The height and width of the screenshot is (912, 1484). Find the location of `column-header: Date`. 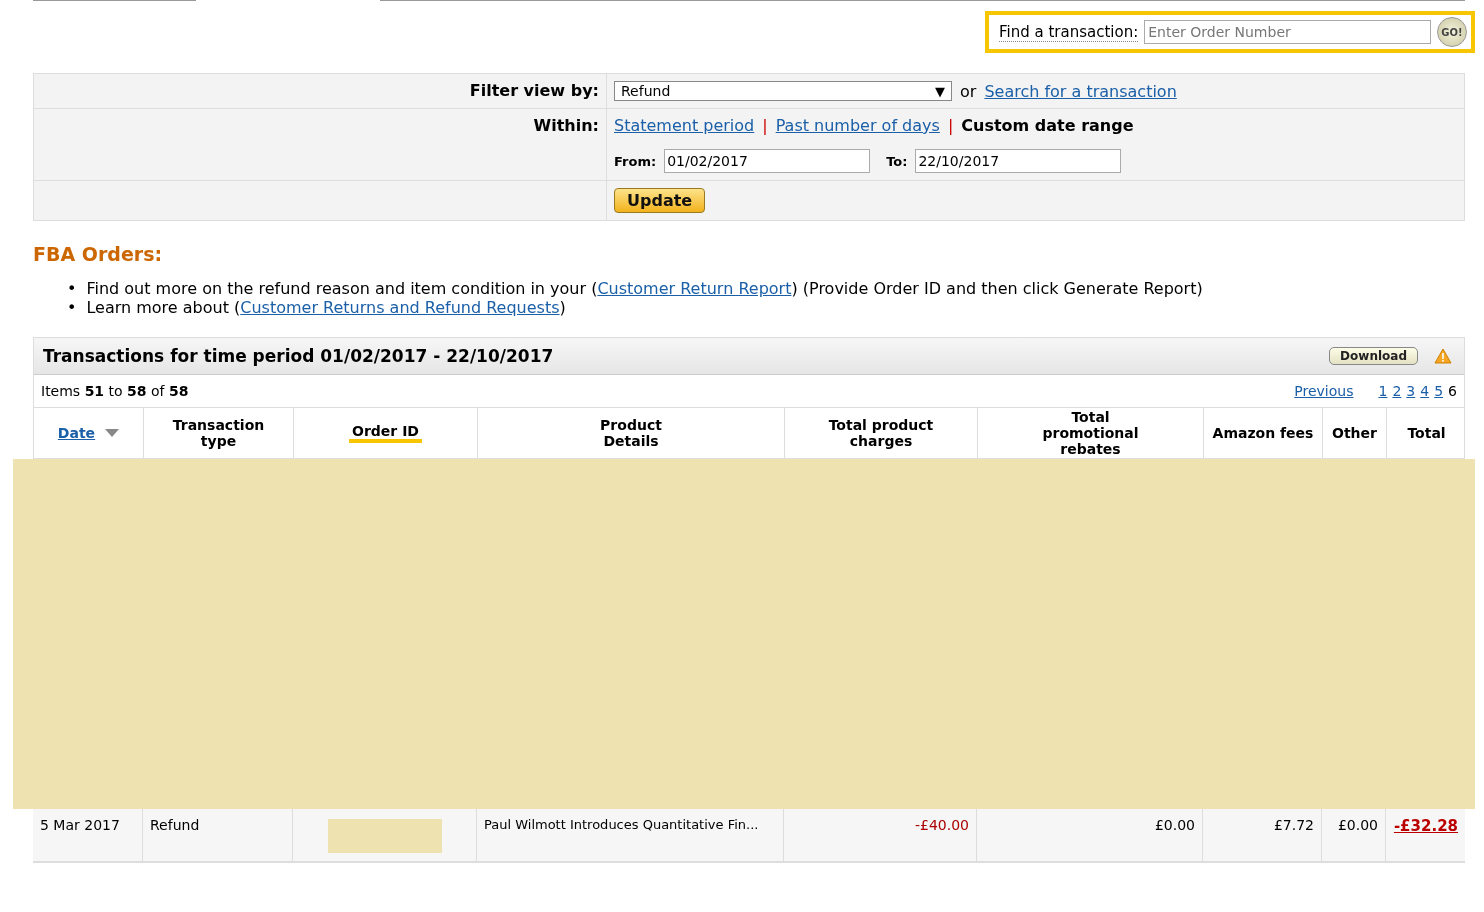

column-header: Date is located at coordinates (76, 433).